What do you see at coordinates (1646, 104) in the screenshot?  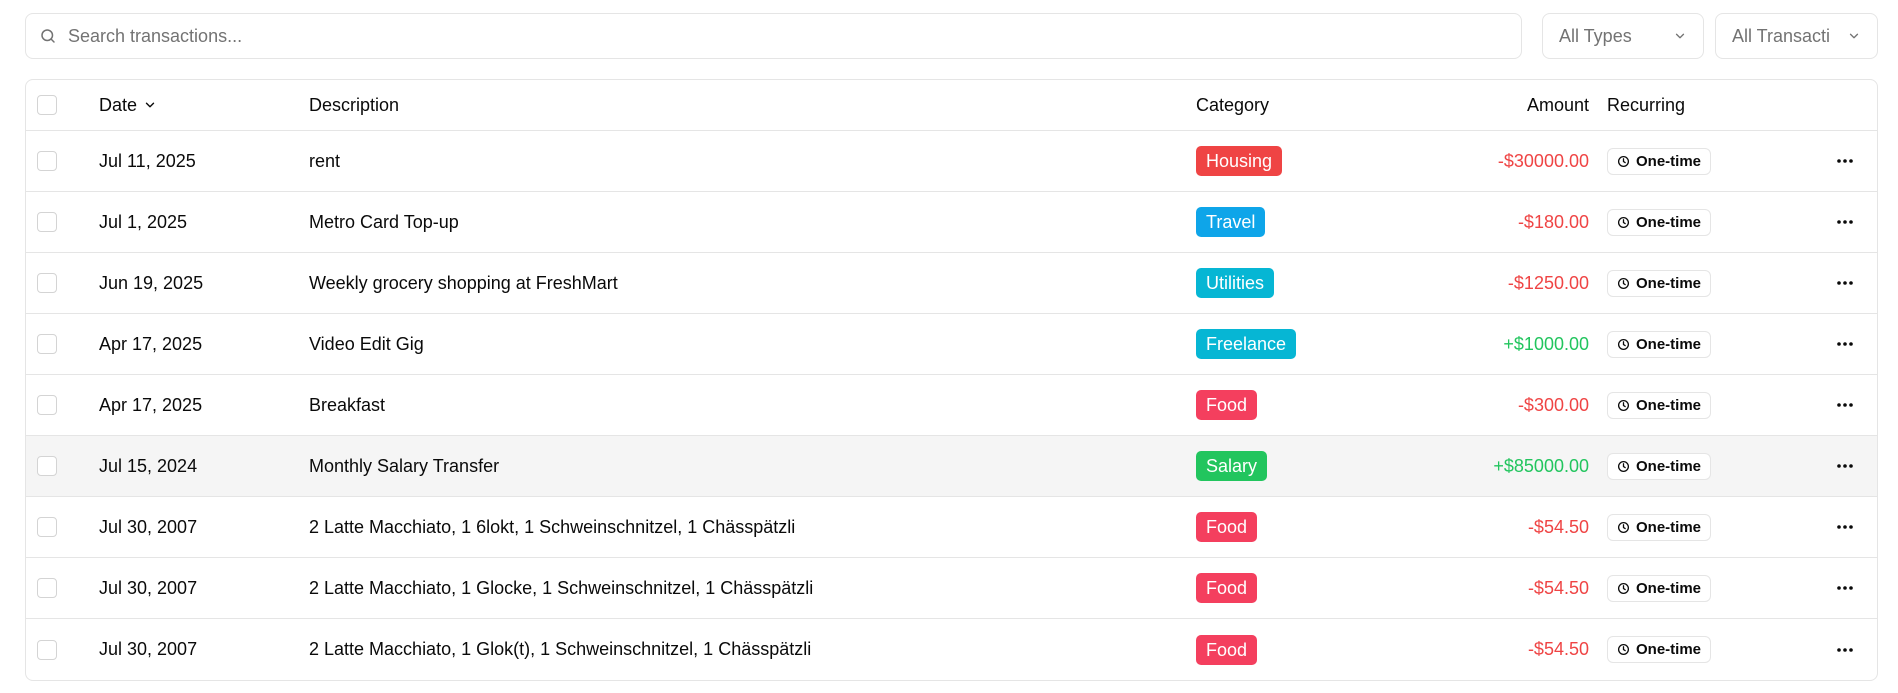 I see `recurring-column-header: Recurring` at bounding box center [1646, 104].